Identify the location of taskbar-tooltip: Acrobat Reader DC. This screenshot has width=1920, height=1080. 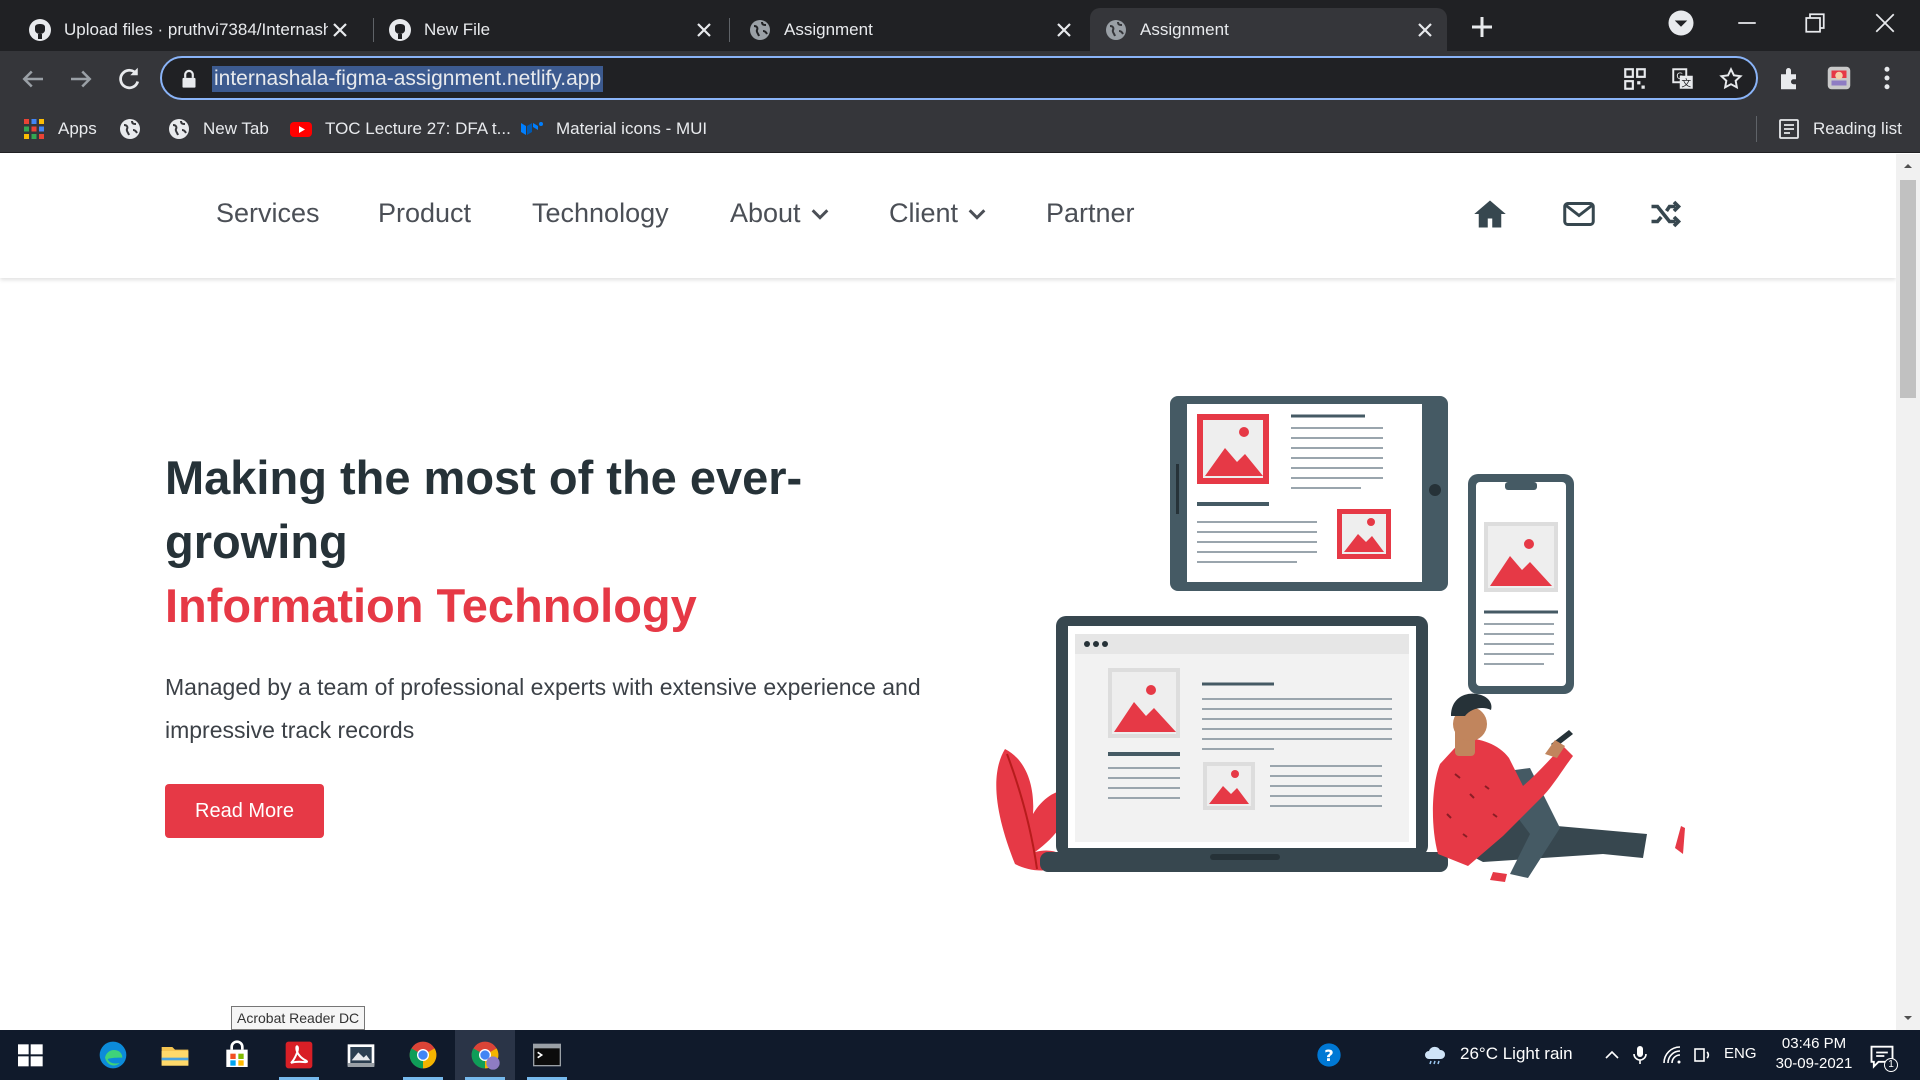
(298, 1018).